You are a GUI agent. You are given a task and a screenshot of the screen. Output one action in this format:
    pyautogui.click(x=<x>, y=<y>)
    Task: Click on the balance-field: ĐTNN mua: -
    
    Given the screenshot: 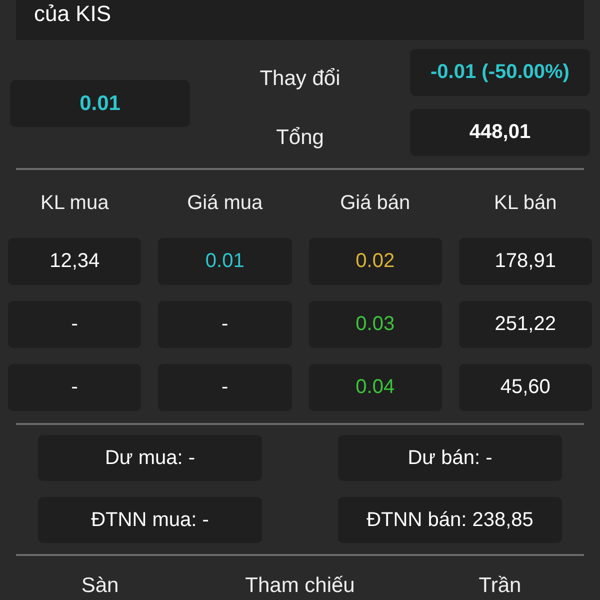 What is the action you would take?
    pyautogui.click(x=150, y=520)
    